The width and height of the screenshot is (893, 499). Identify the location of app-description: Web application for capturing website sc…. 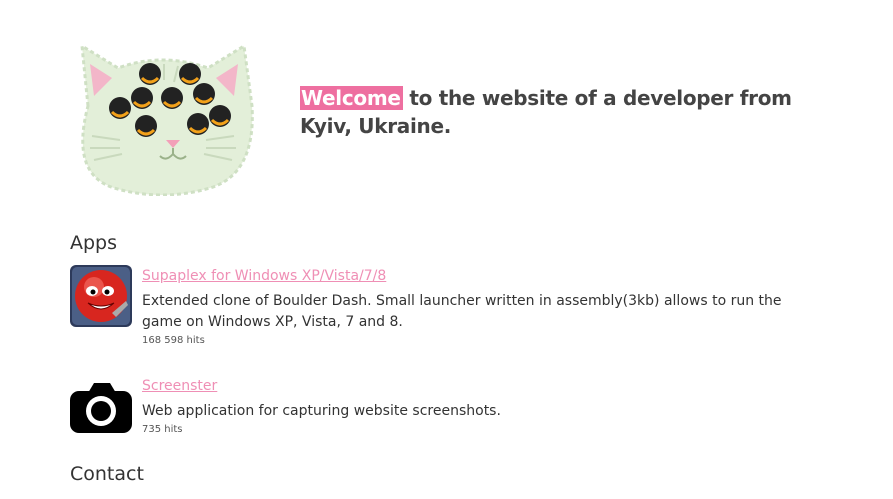
(321, 411).